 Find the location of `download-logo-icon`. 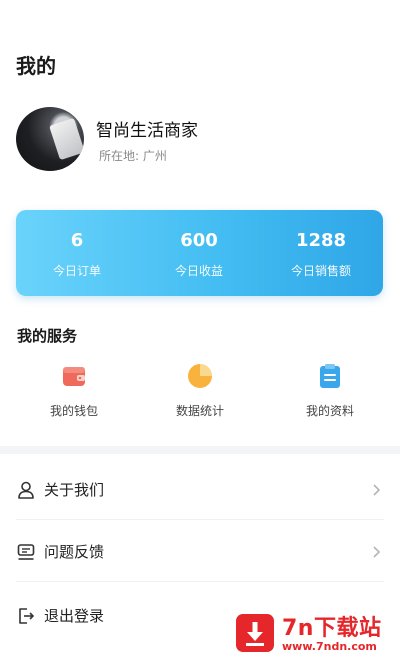

download-logo-icon is located at coordinates (255, 633).